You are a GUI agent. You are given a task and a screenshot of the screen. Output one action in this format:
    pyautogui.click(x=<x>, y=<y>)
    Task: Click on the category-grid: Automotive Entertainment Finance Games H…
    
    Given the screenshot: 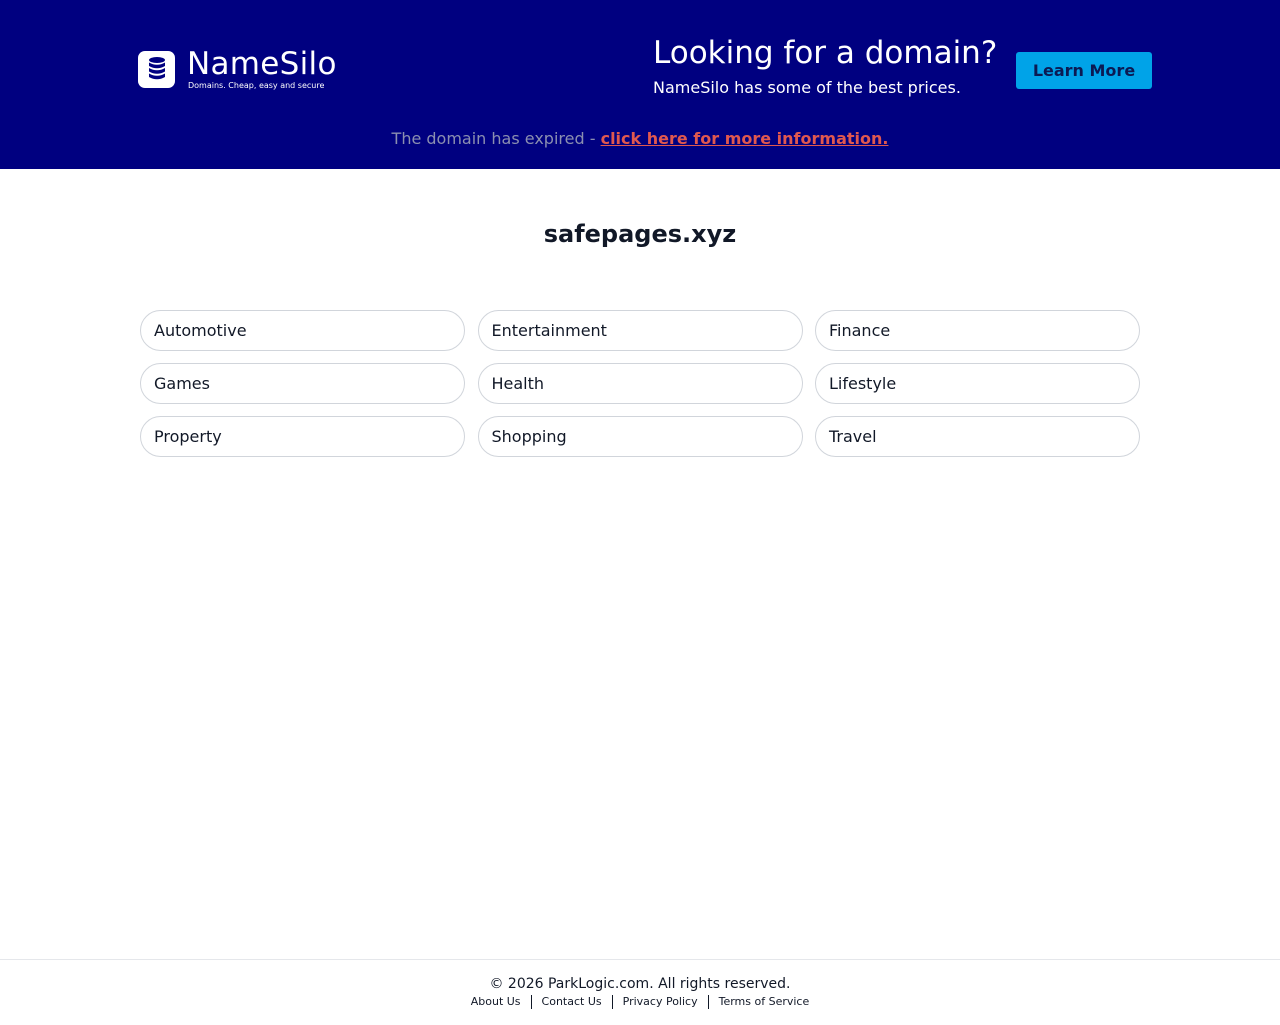 What is the action you would take?
    pyautogui.click(x=640, y=383)
    